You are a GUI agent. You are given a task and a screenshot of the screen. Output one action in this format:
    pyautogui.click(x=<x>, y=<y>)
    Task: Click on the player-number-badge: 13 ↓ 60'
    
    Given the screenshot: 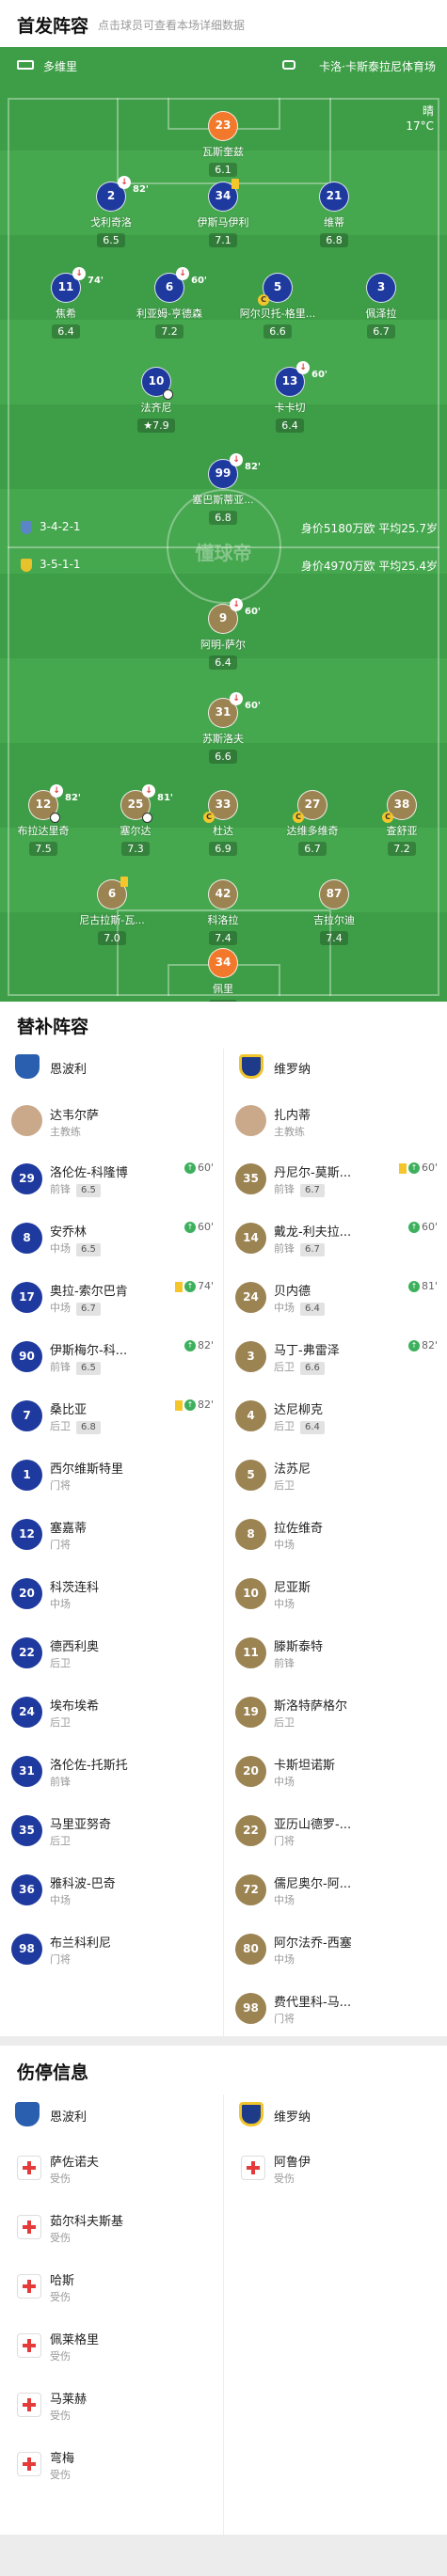 What is the action you would take?
    pyautogui.click(x=301, y=379)
    